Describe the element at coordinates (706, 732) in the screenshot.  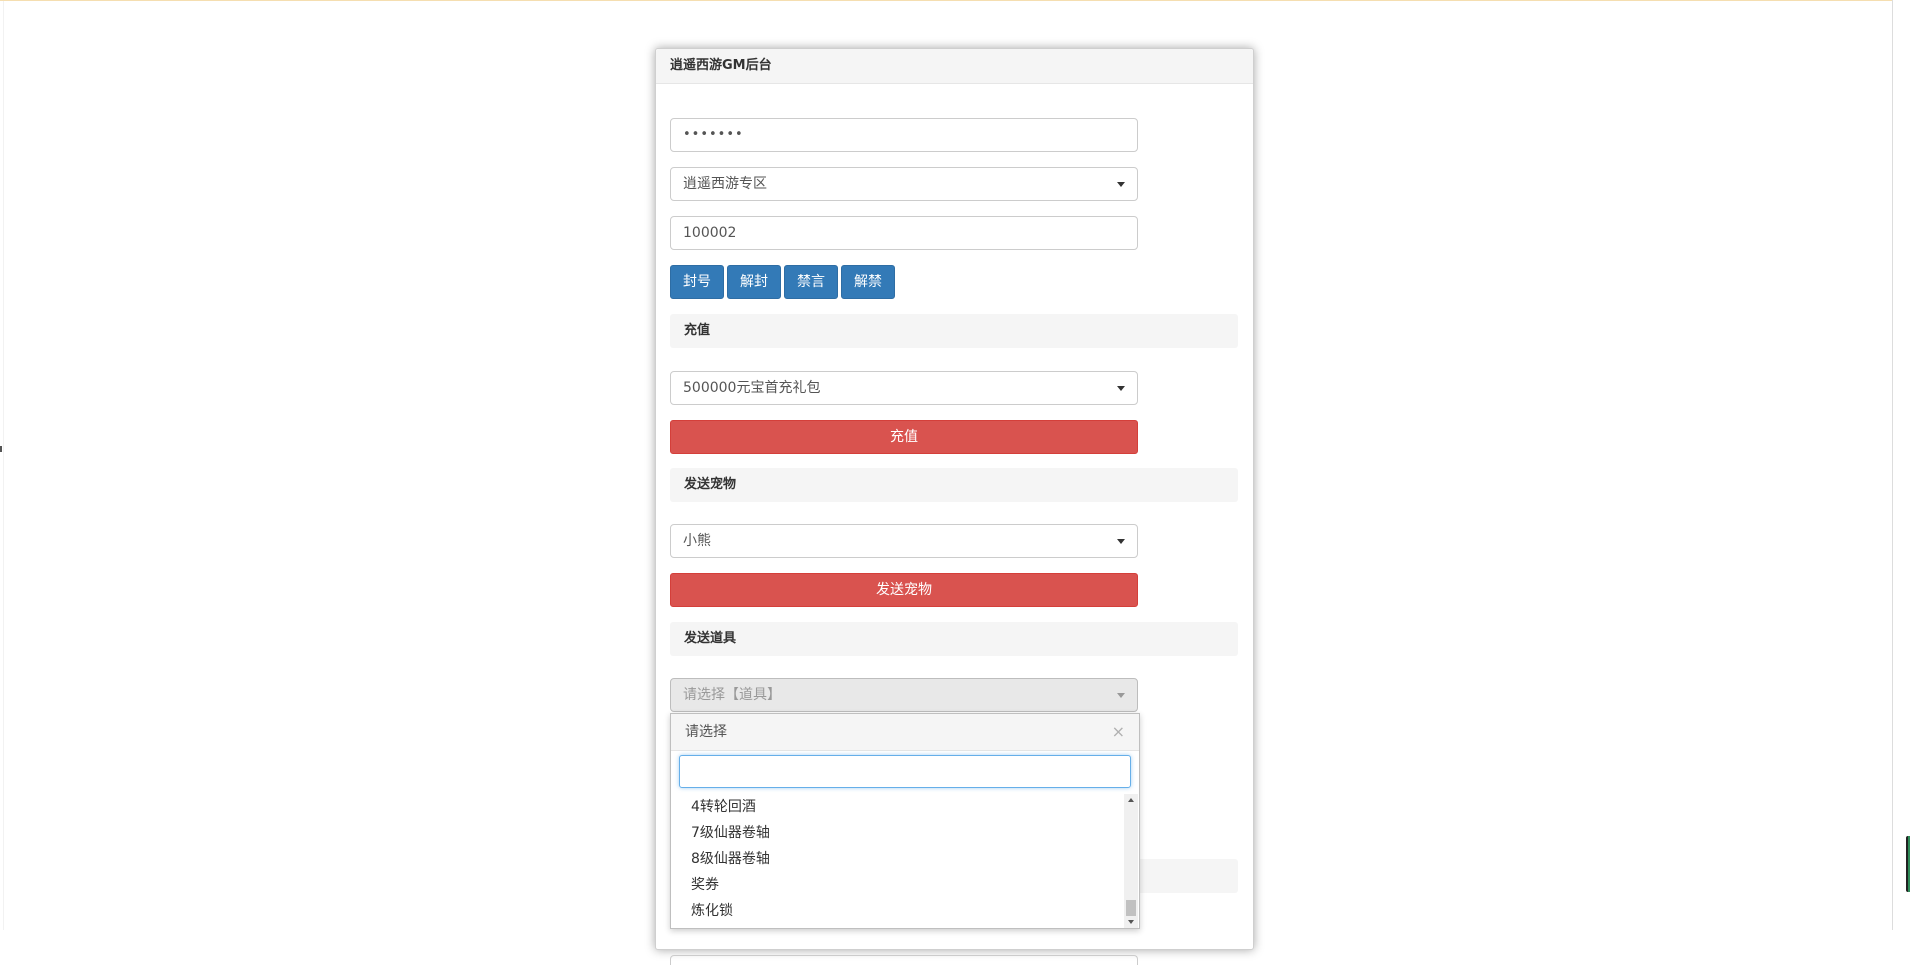
I see `dropdown-header-label: 请选择` at that location.